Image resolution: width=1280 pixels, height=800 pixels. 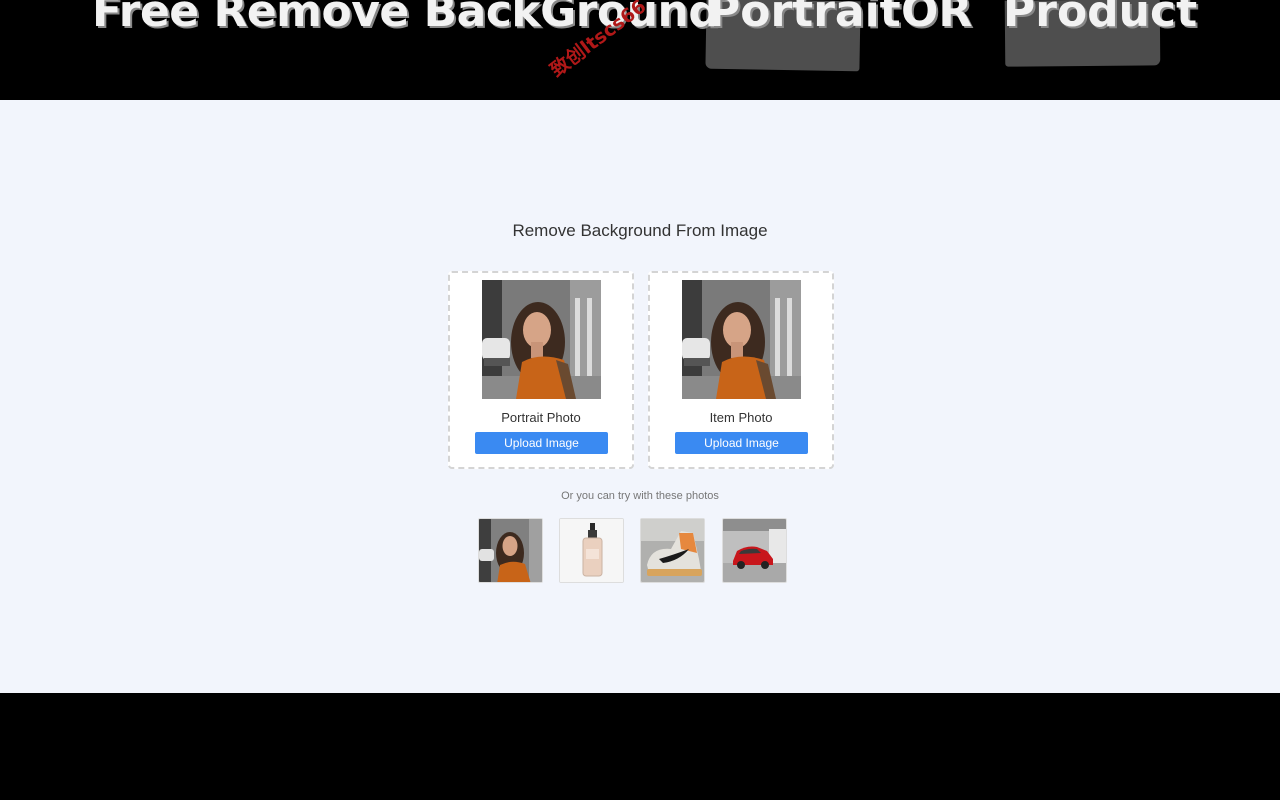 I want to click on sample-thumb-cosmetic, so click(x=591, y=550).